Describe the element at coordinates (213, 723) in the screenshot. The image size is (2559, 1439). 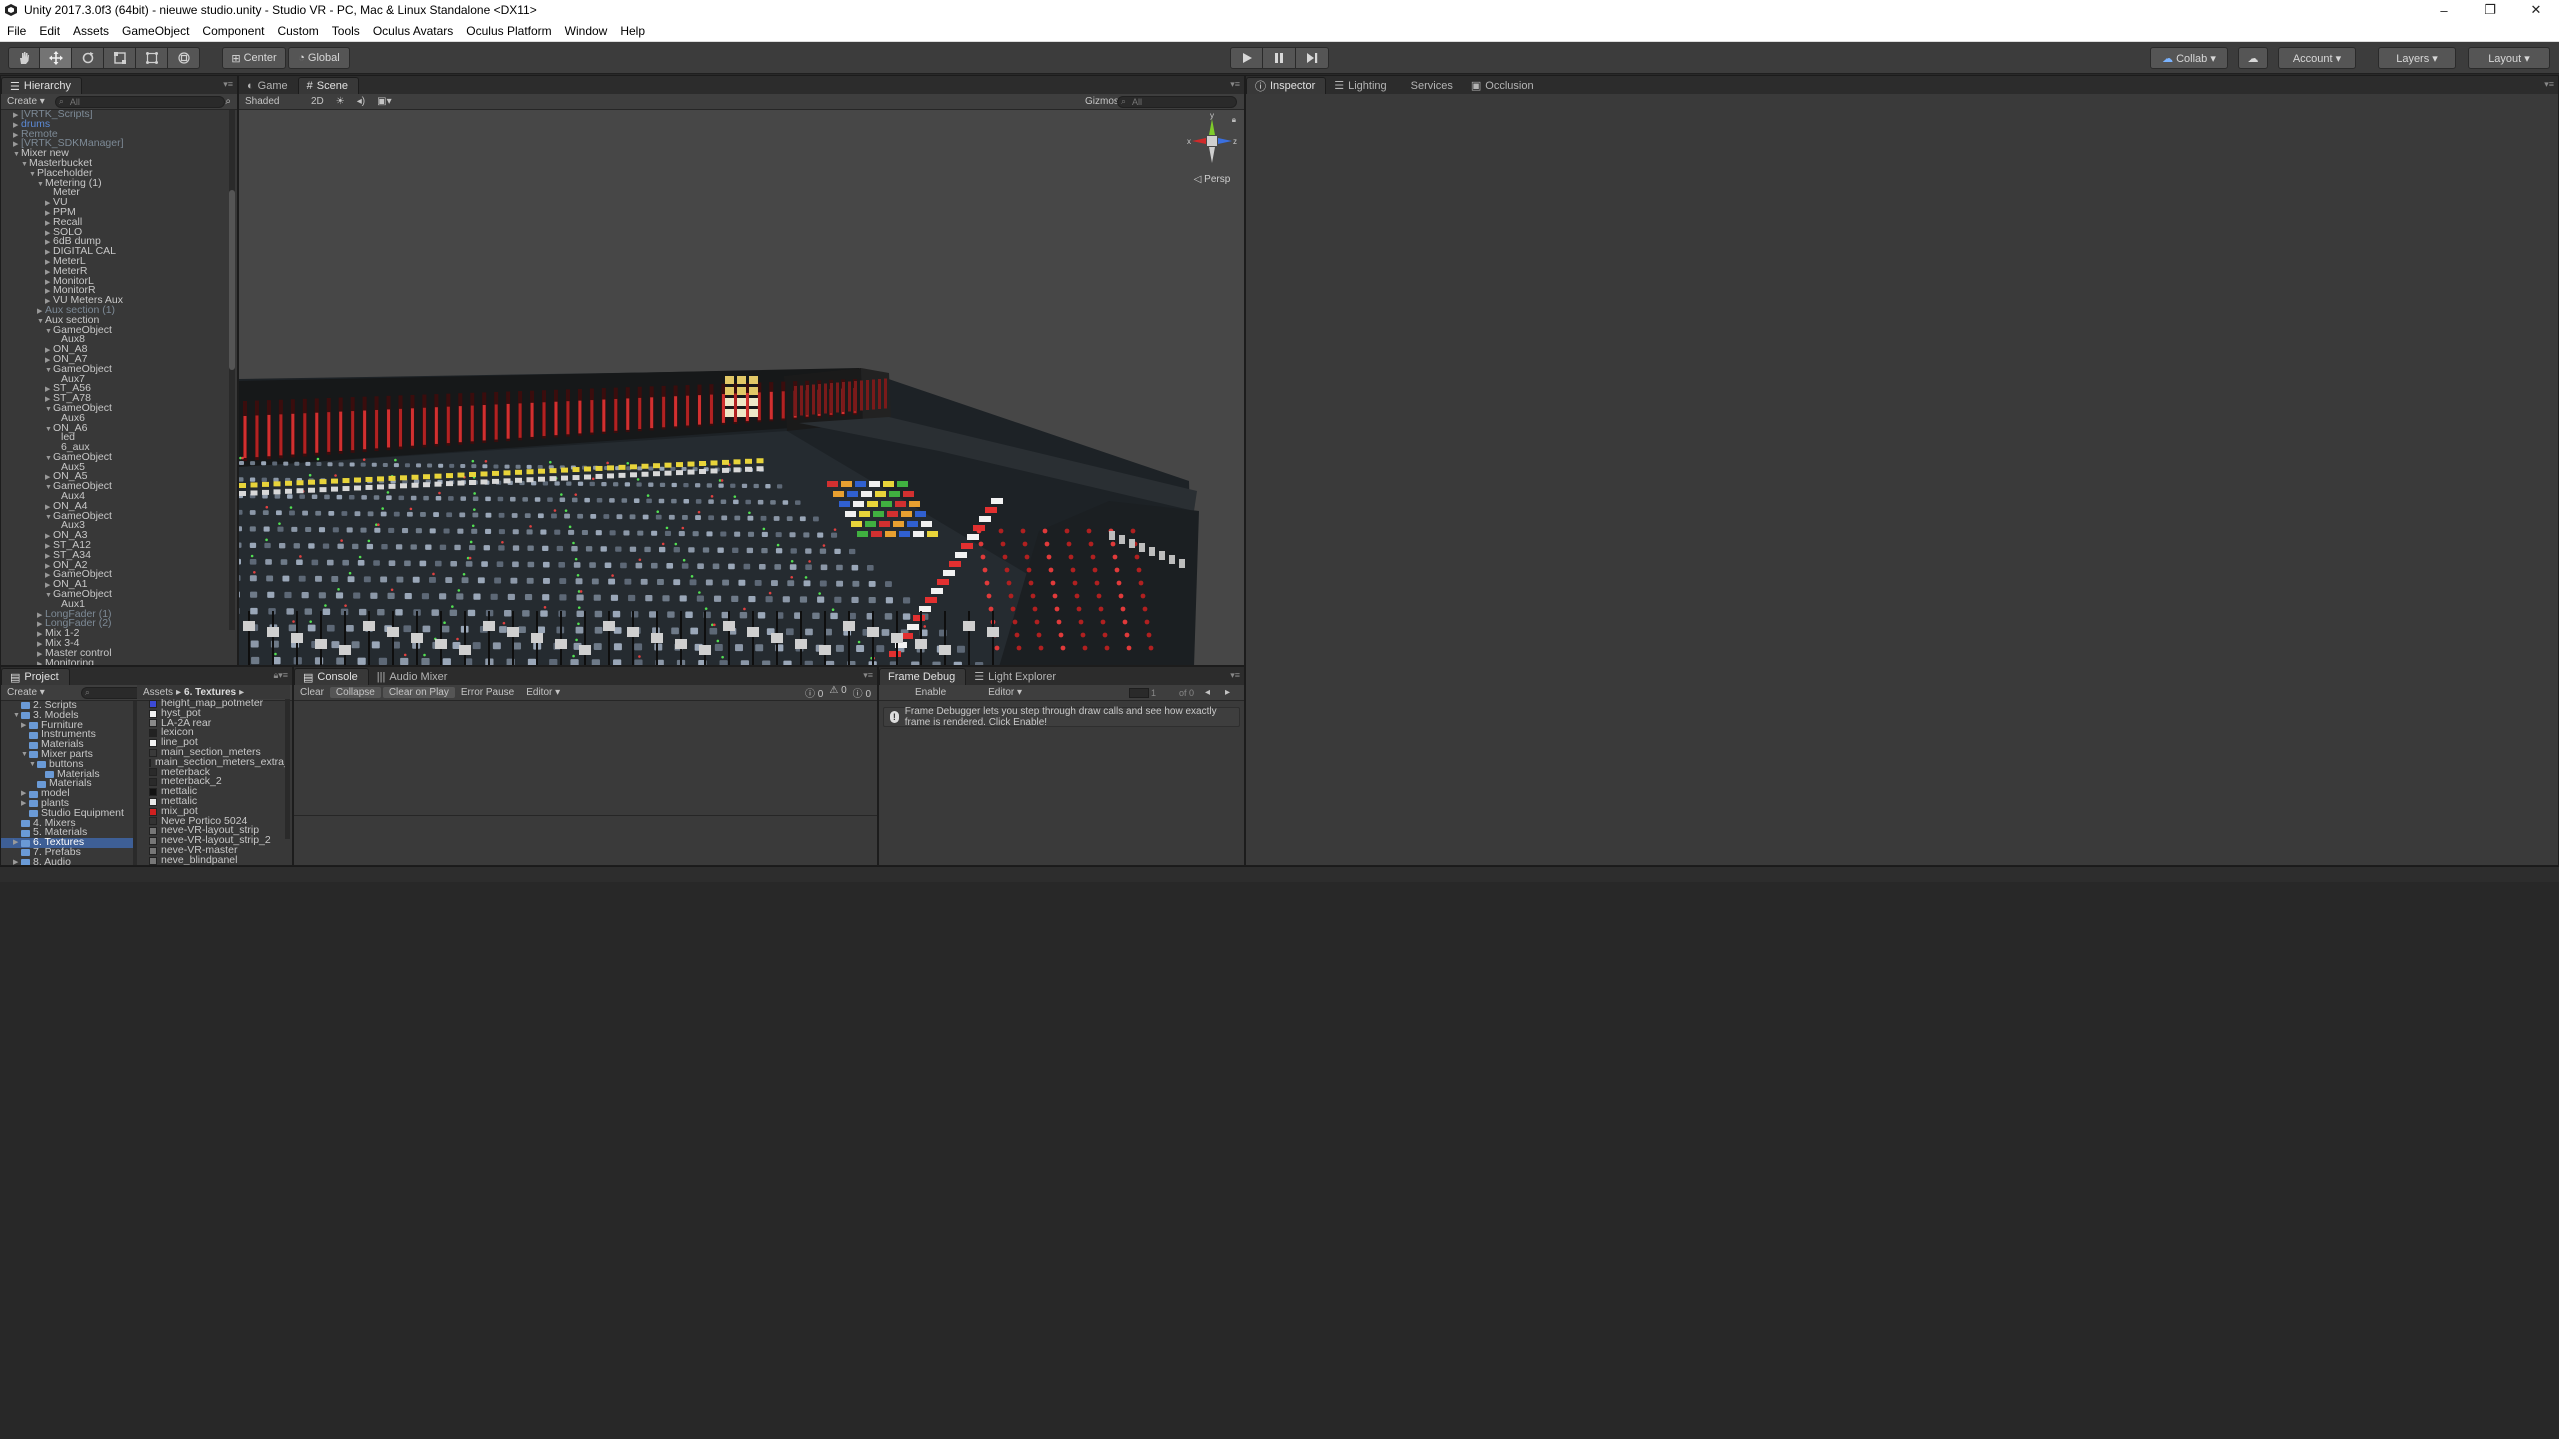
I see `project-asset-item: LA-2A rear` at that location.